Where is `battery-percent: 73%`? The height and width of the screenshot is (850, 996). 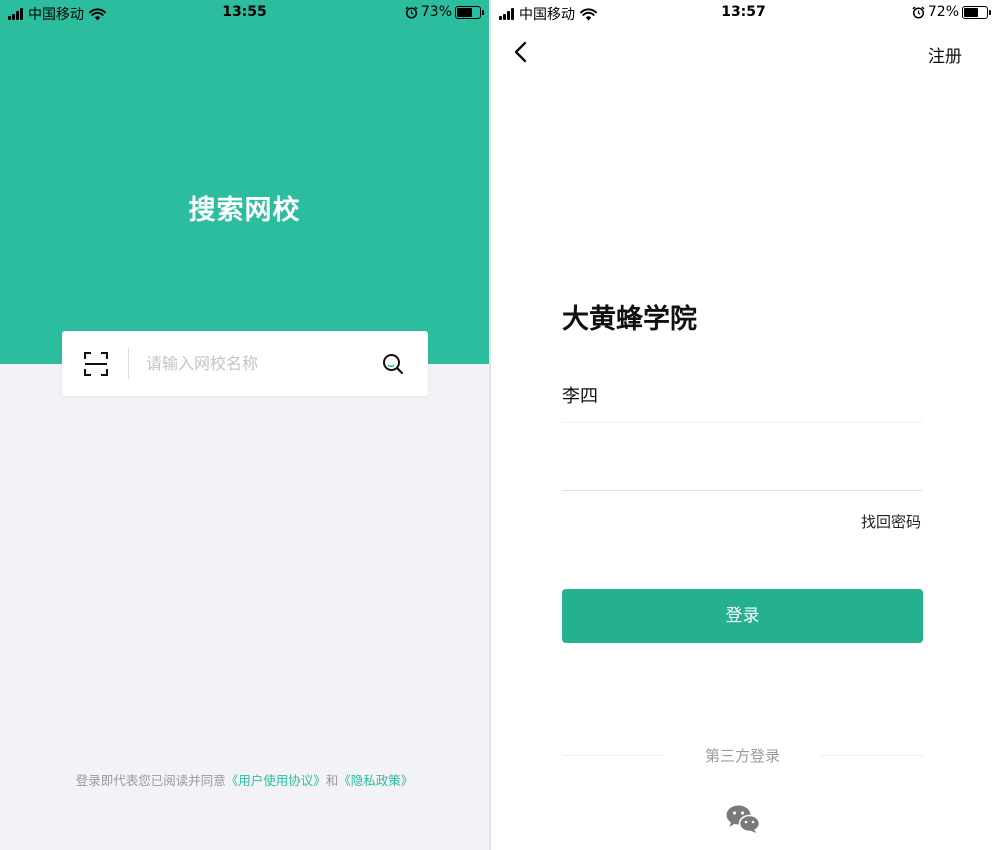
battery-percent: 73% is located at coordinates (436, 12).